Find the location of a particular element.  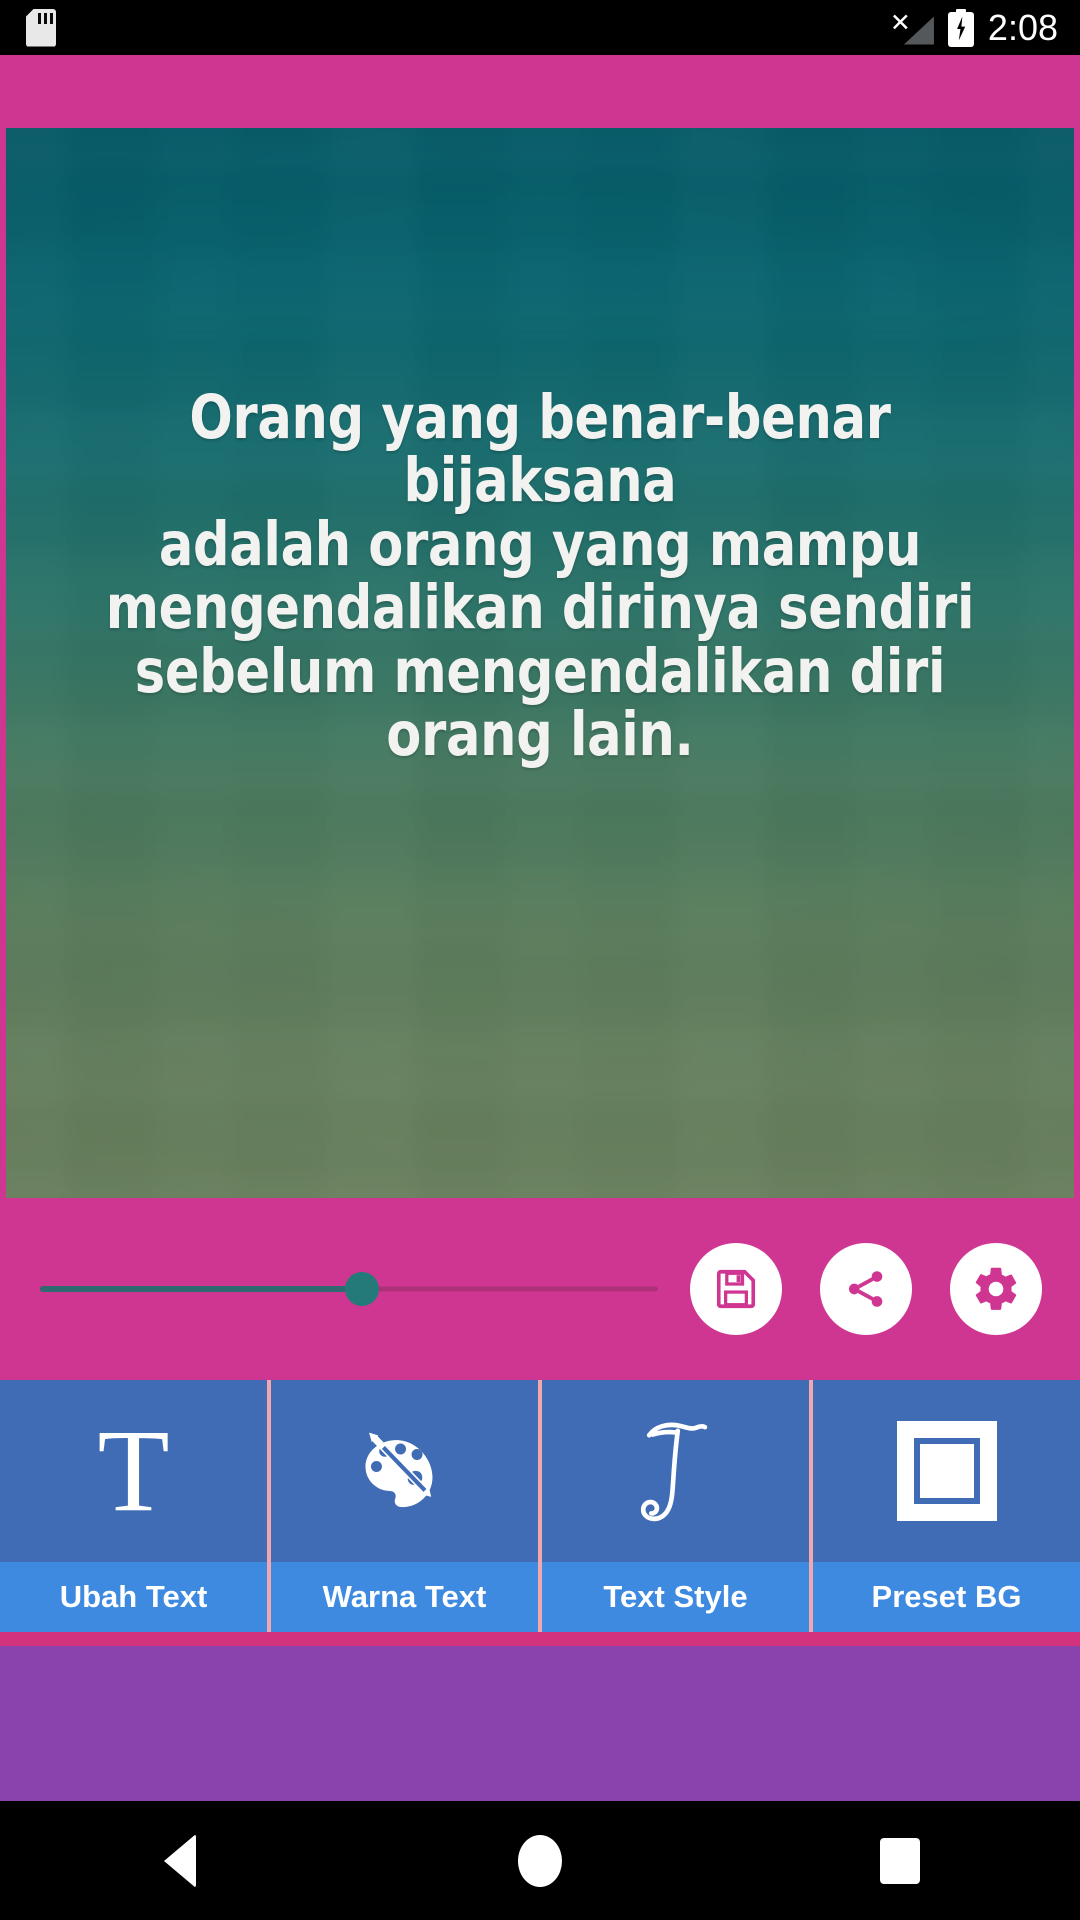

tool-ubah-text: T Ubah Text is located at coordinates (133, 1506).